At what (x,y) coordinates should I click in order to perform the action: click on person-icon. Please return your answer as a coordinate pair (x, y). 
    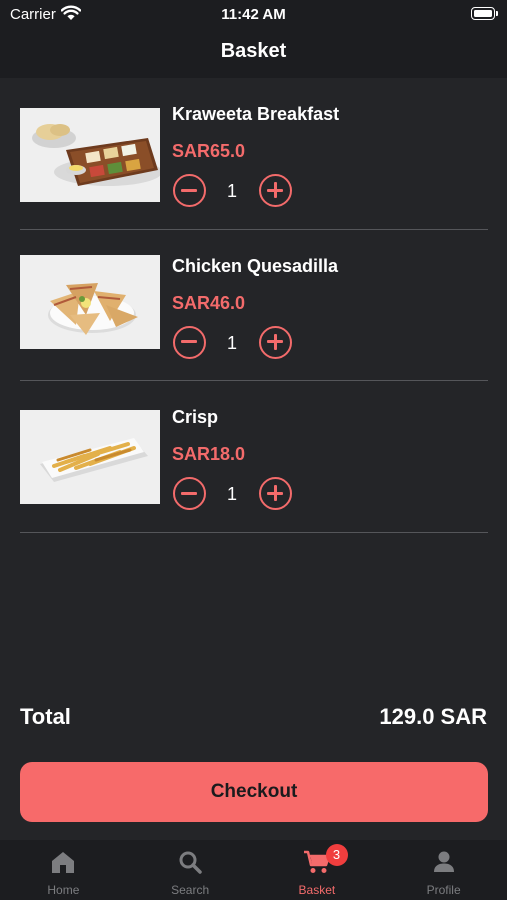
    Looking at the image, I should click on (443, 861).